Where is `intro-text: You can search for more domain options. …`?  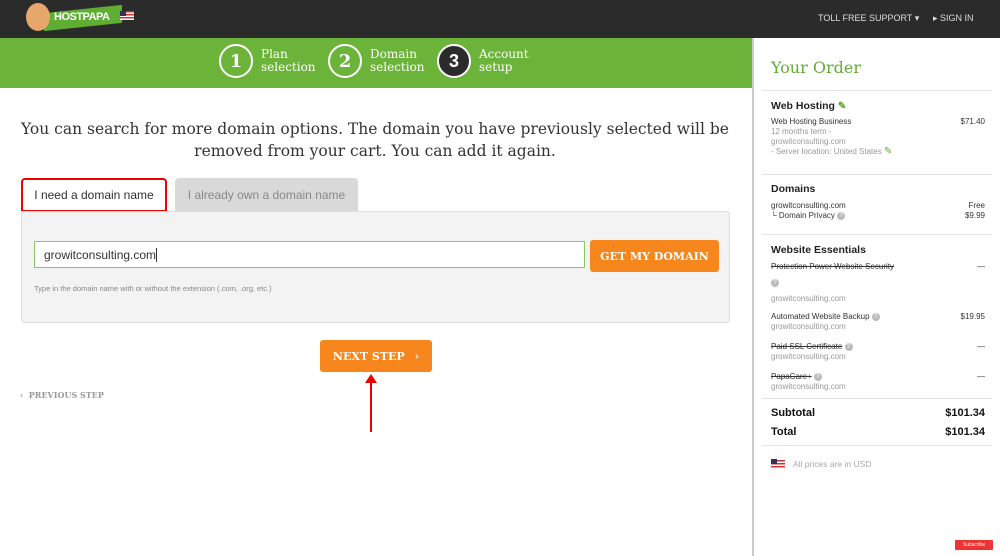 intro-text: You can search for more domain options. … is located at coordinates (375, 140).